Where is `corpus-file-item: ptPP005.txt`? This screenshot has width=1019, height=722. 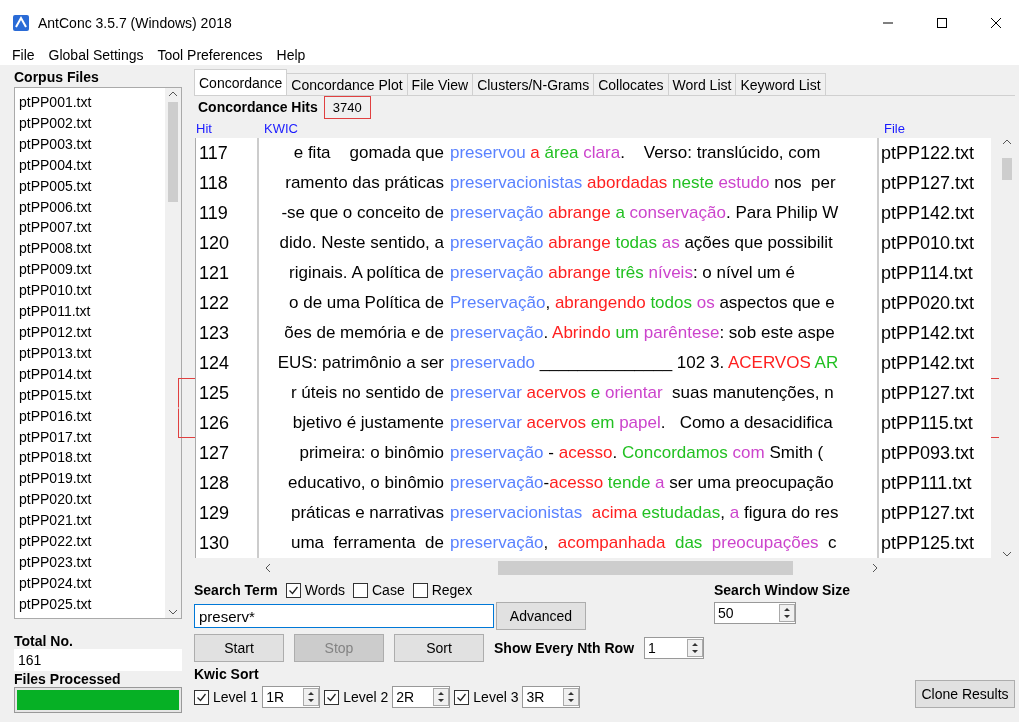 corpus-file-item: ptPP005.txt is located at coordinates (90, 186).